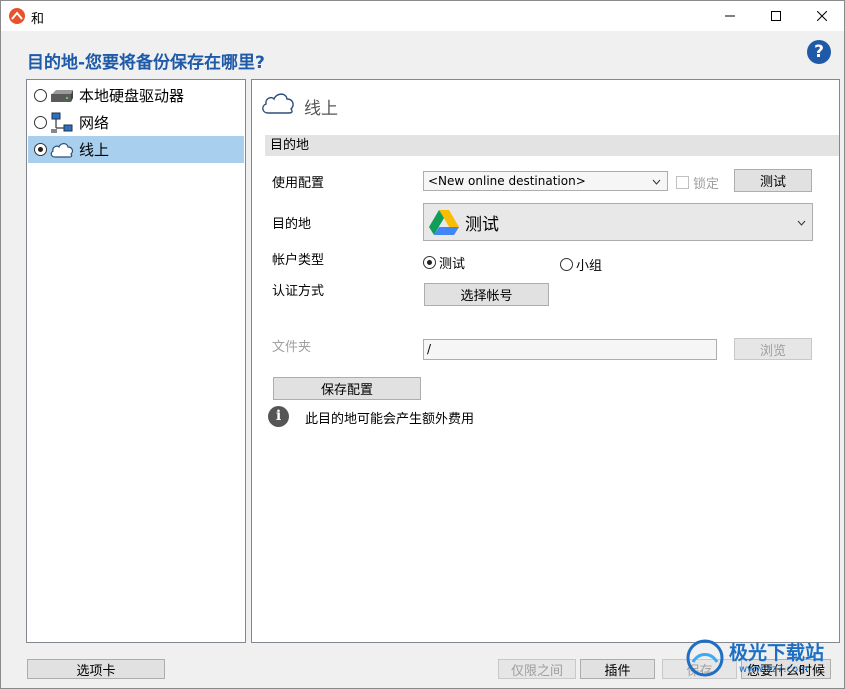  Describe the element at coordinates (136, 149) in the screenshot. I see `destination-item-online: 线上` at that location.